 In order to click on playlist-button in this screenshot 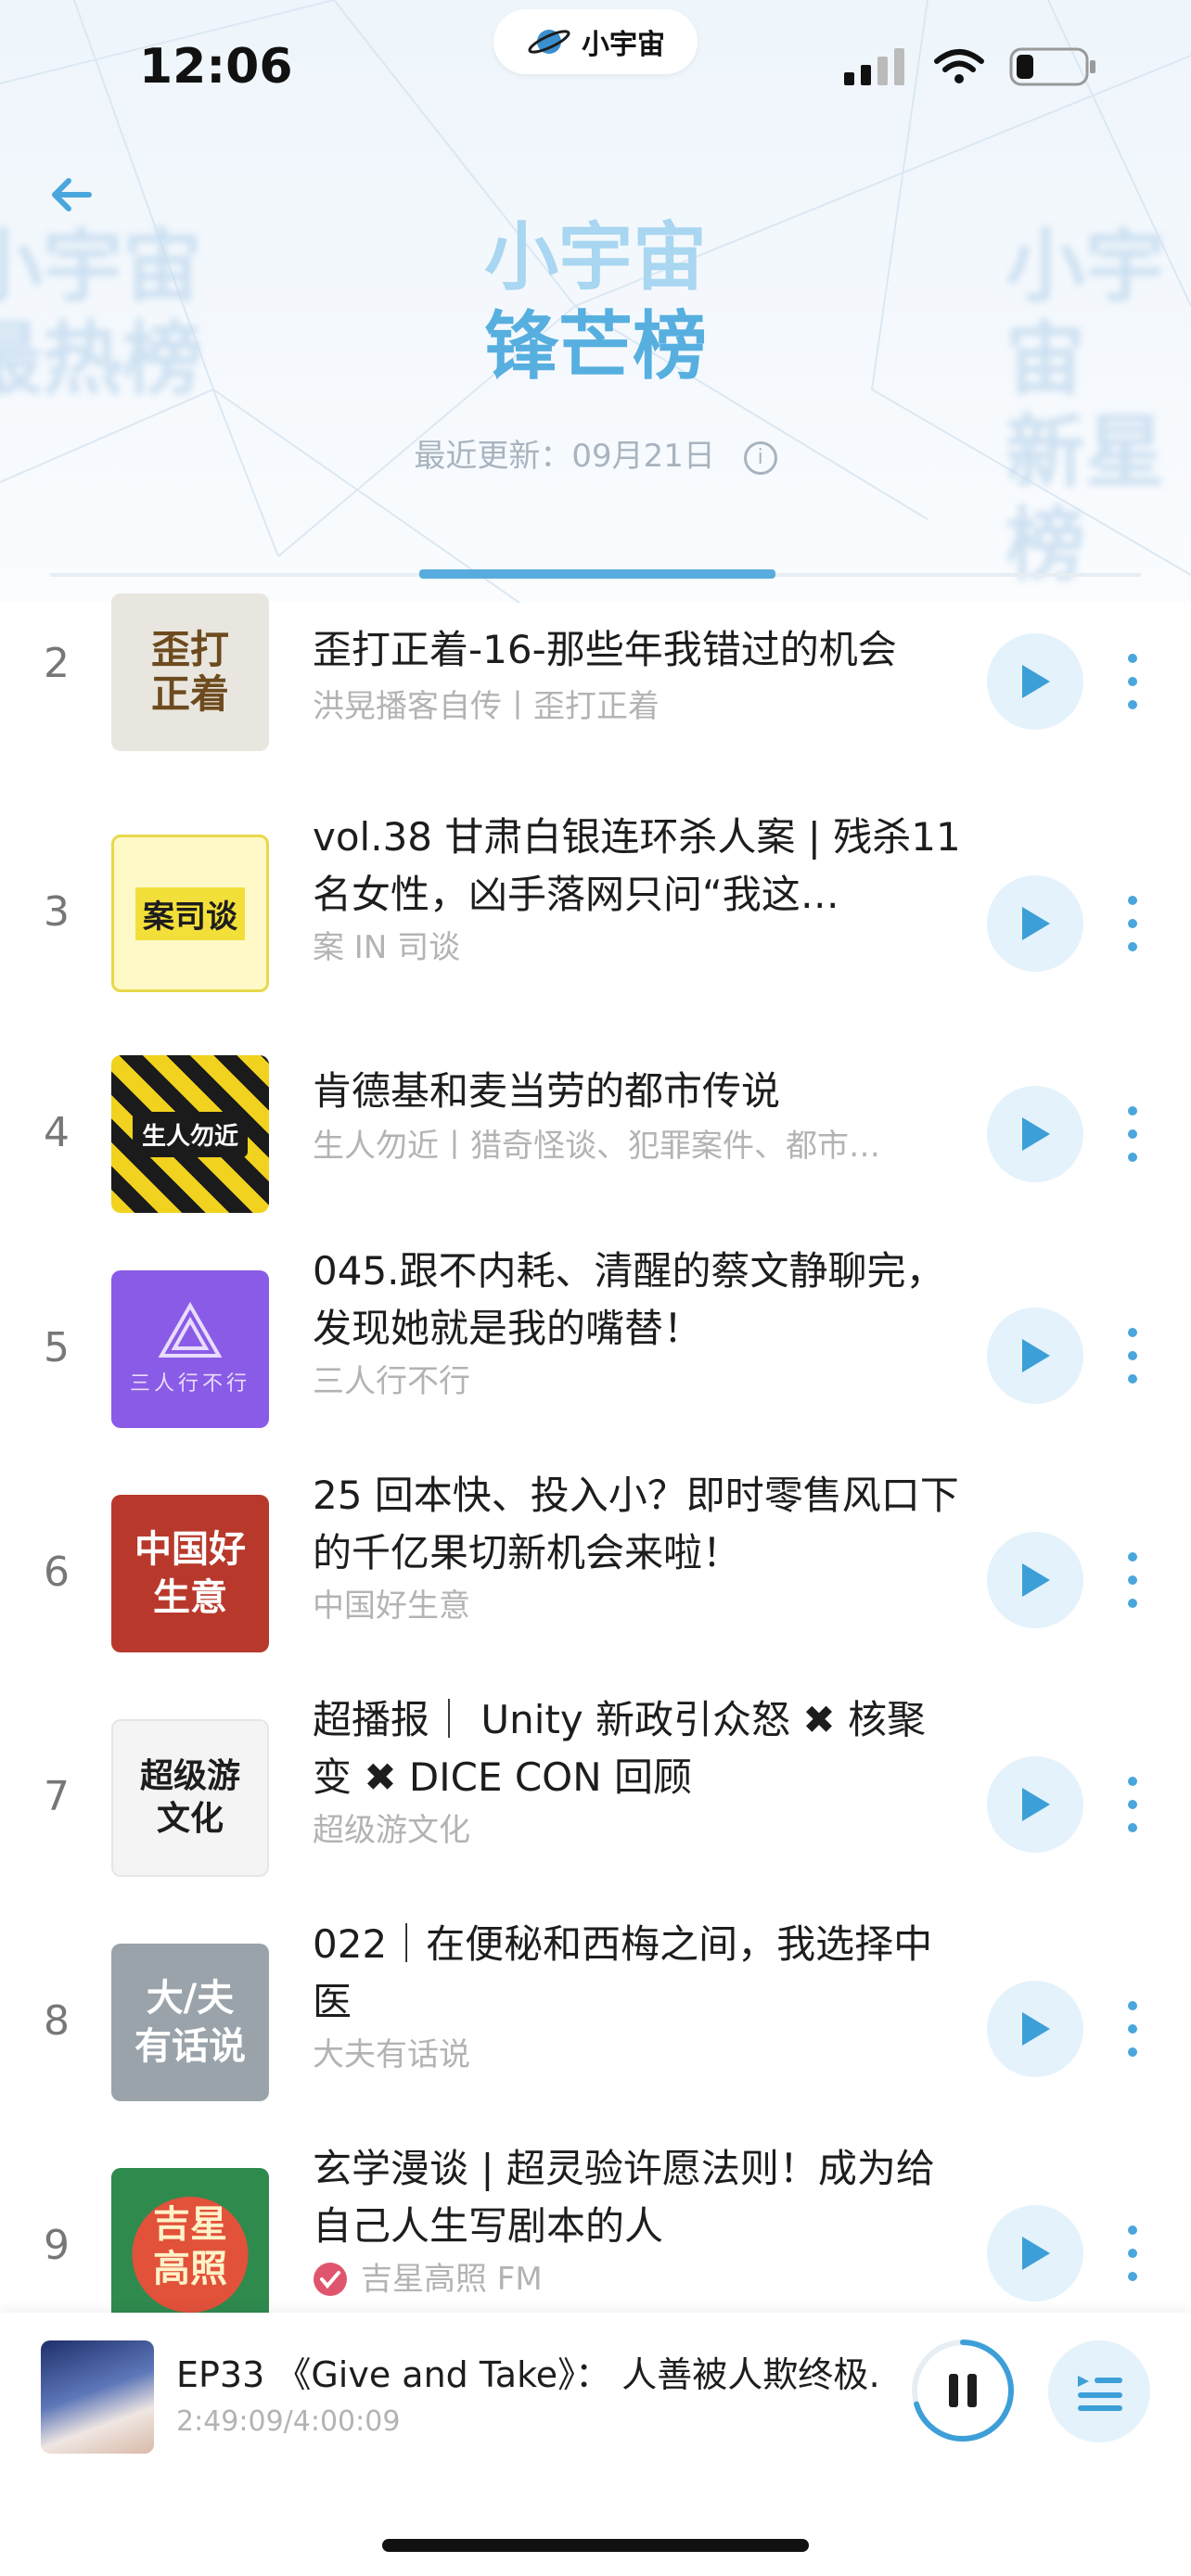, I will do `click(1099, 2391)`.